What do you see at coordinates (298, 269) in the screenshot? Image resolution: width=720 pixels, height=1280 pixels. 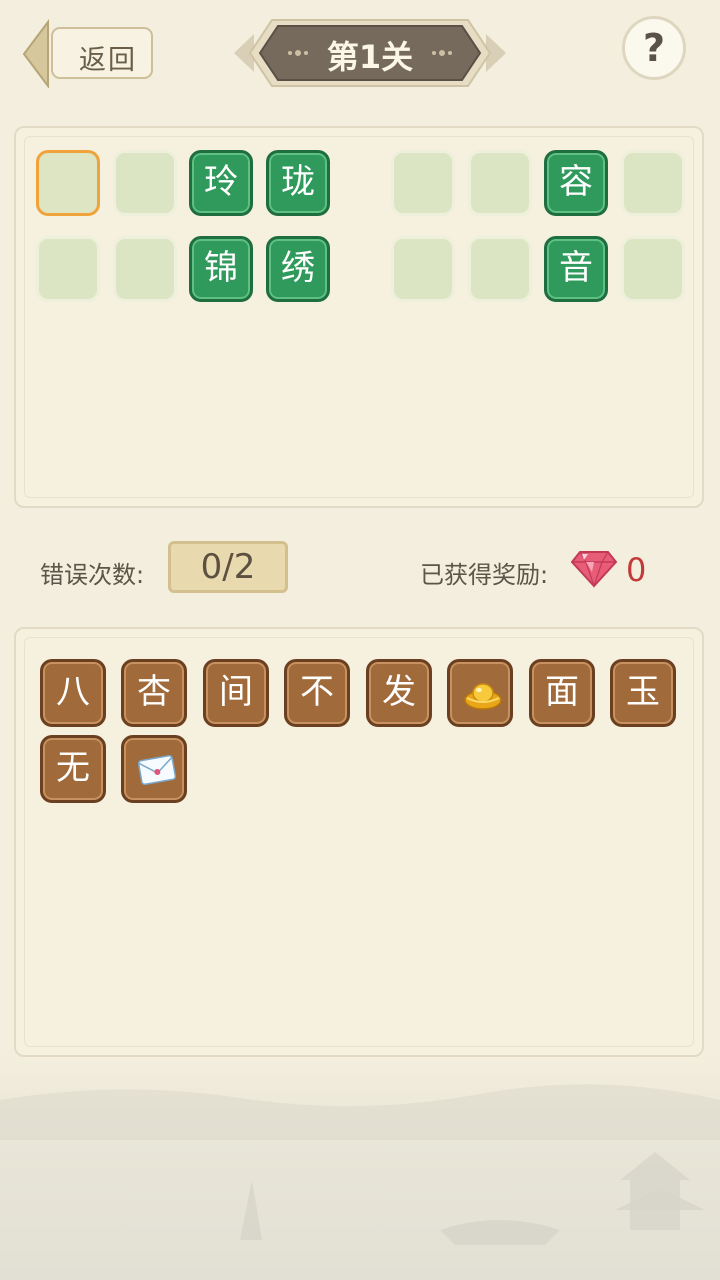 I see `answer-slot-filled: 绣` at bounding box center [298, 269].